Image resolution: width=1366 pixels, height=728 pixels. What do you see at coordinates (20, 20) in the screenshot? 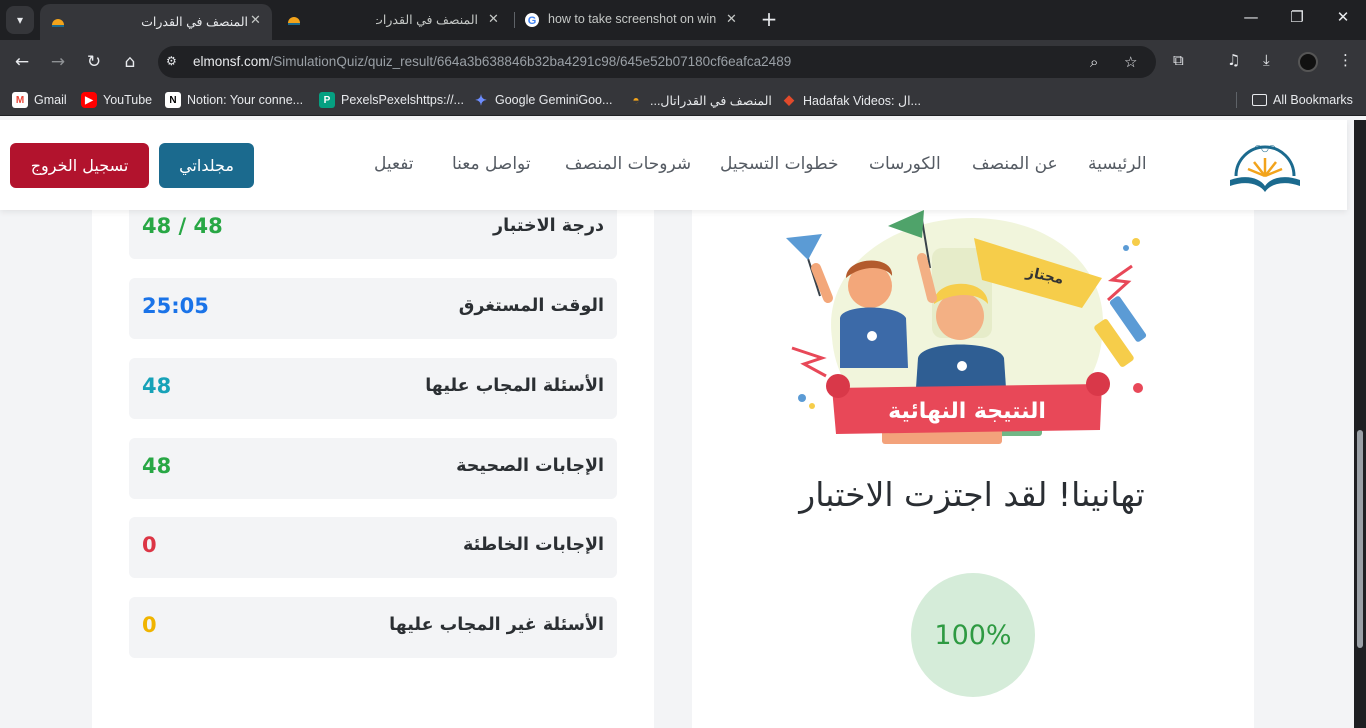
I see `tab-search-button: ▾` at bounding box center [20, 20].